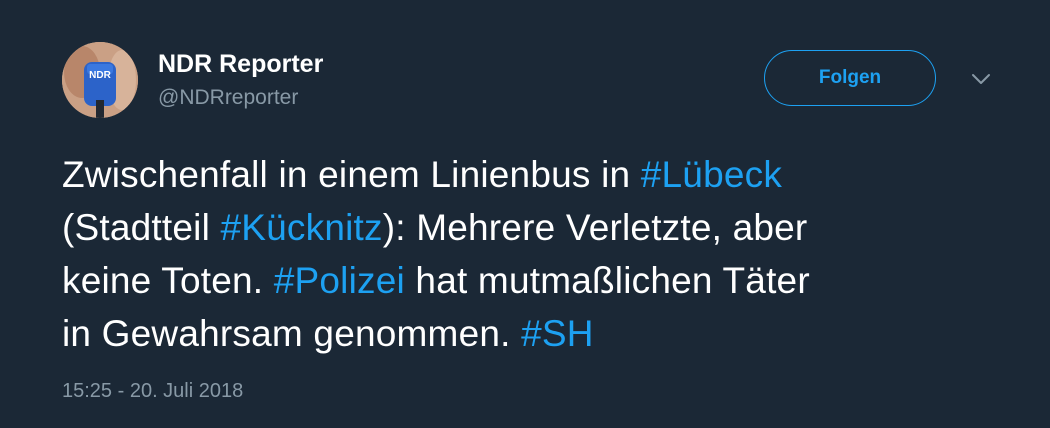 The image size is (1050, 428). Describe the element at coordinates (711, 174) in the screenshot. I see `hashtag-luebeck: #Lübeck` at that location.